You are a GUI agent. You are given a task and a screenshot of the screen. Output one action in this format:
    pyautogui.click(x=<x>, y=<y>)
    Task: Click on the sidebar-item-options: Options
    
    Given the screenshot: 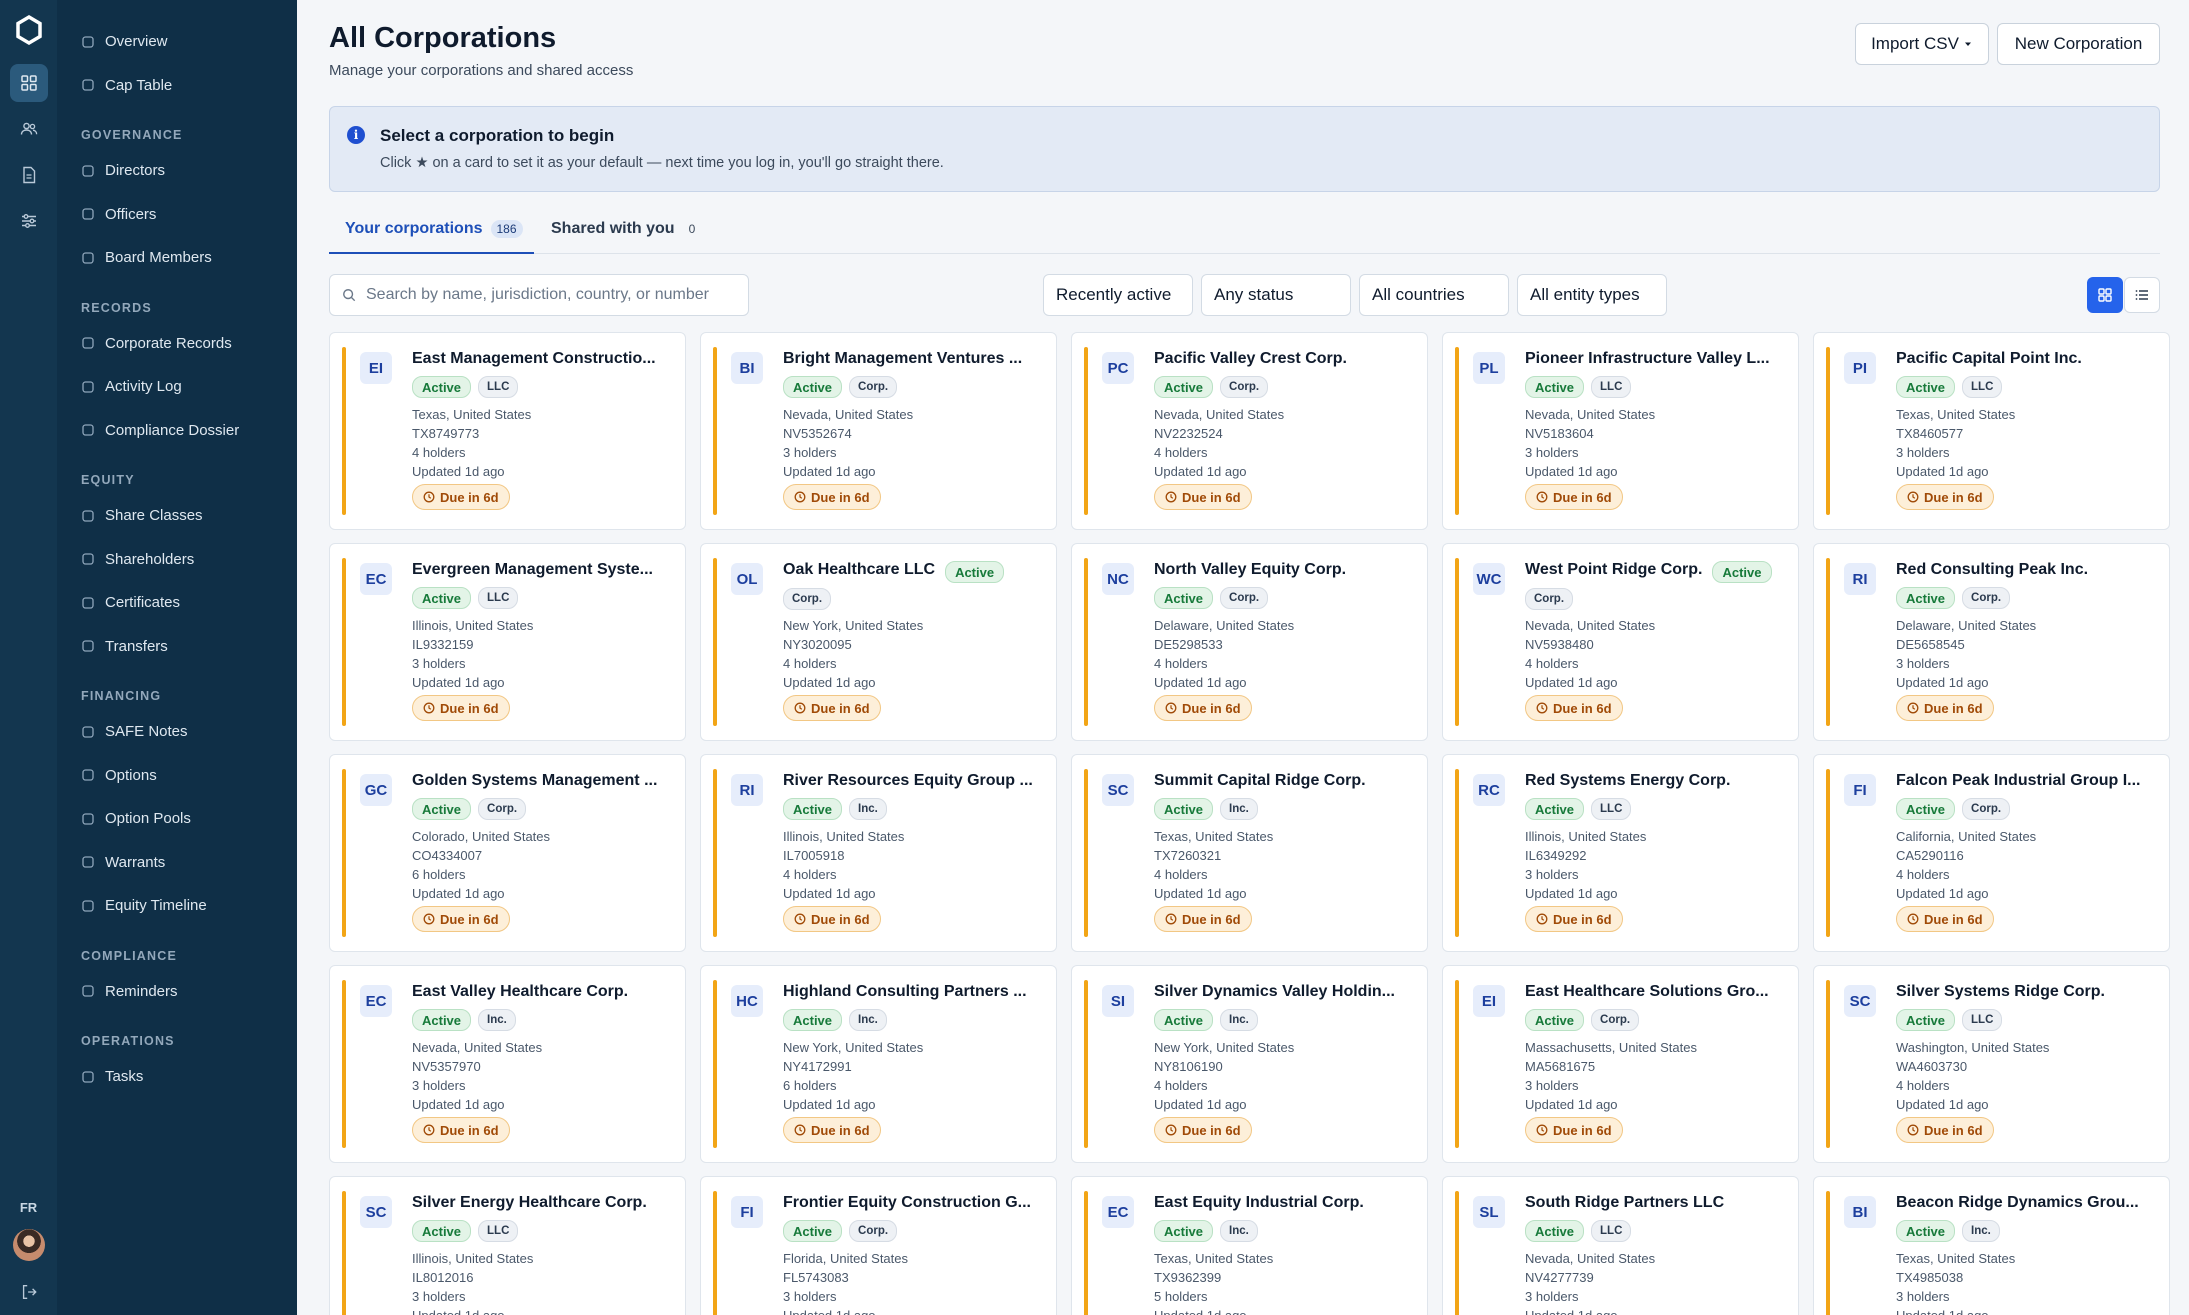 What is the action you would take?
    pyautogui.click(x=177, y=776)
    